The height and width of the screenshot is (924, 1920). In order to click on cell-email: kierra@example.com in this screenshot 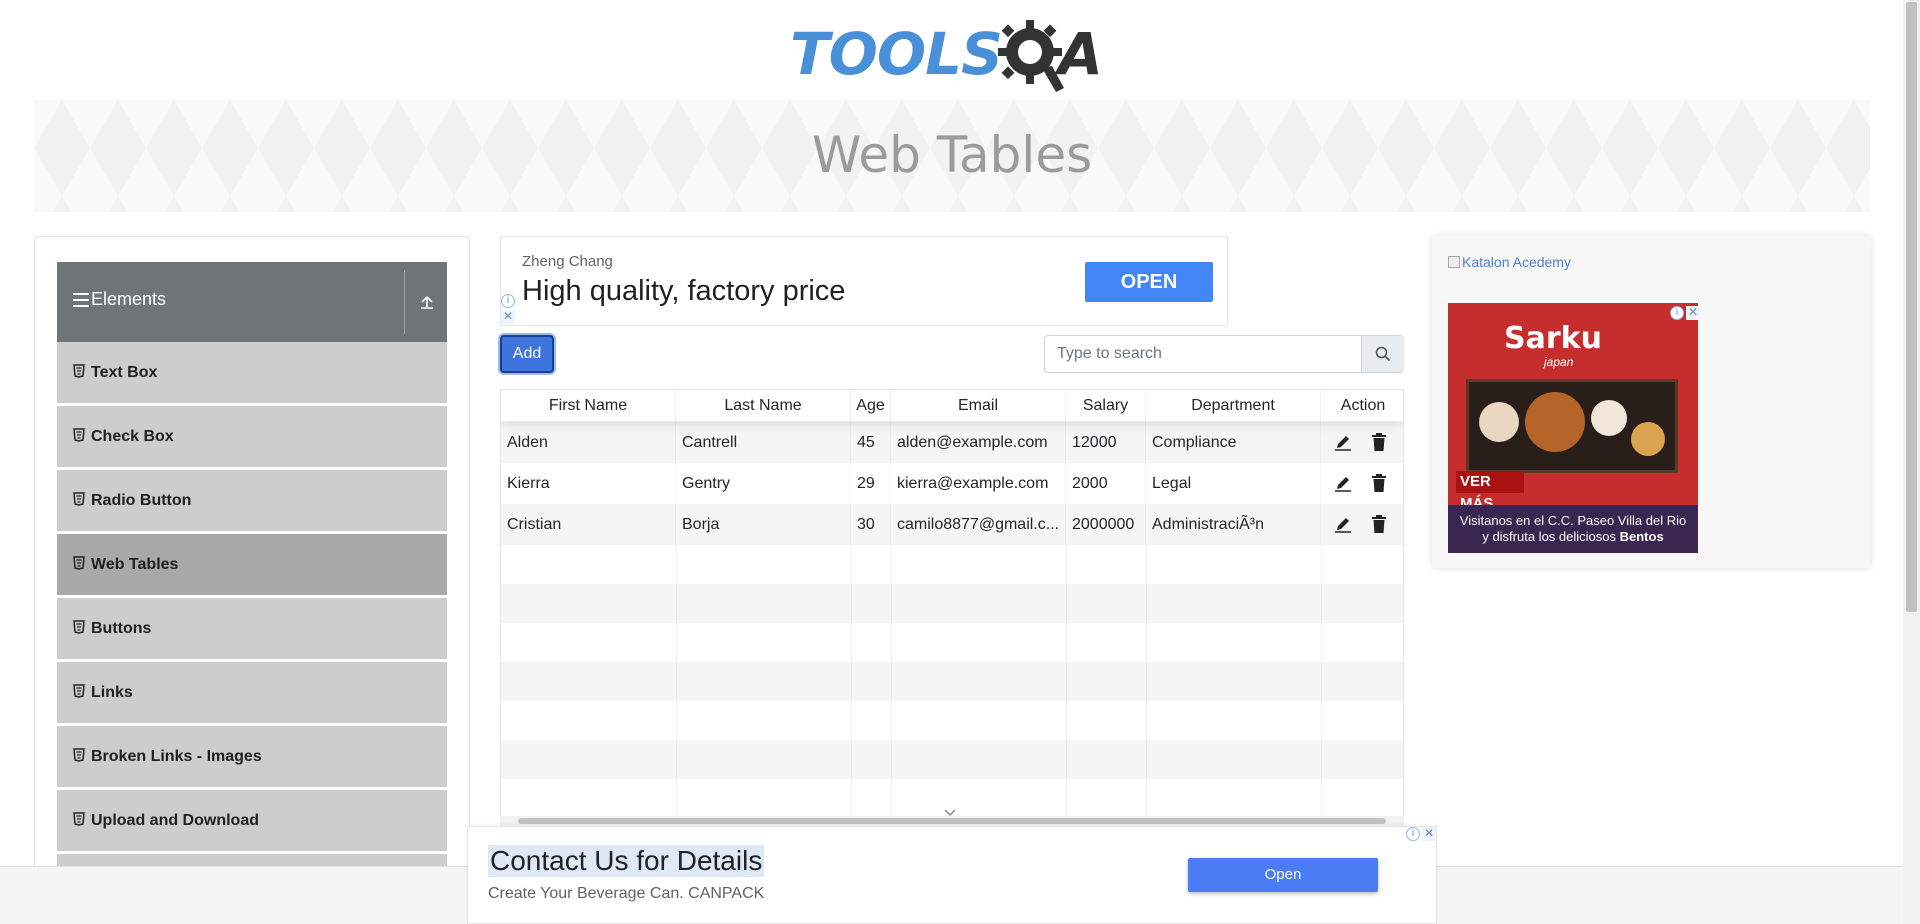, I will do `click(978, 483)`.